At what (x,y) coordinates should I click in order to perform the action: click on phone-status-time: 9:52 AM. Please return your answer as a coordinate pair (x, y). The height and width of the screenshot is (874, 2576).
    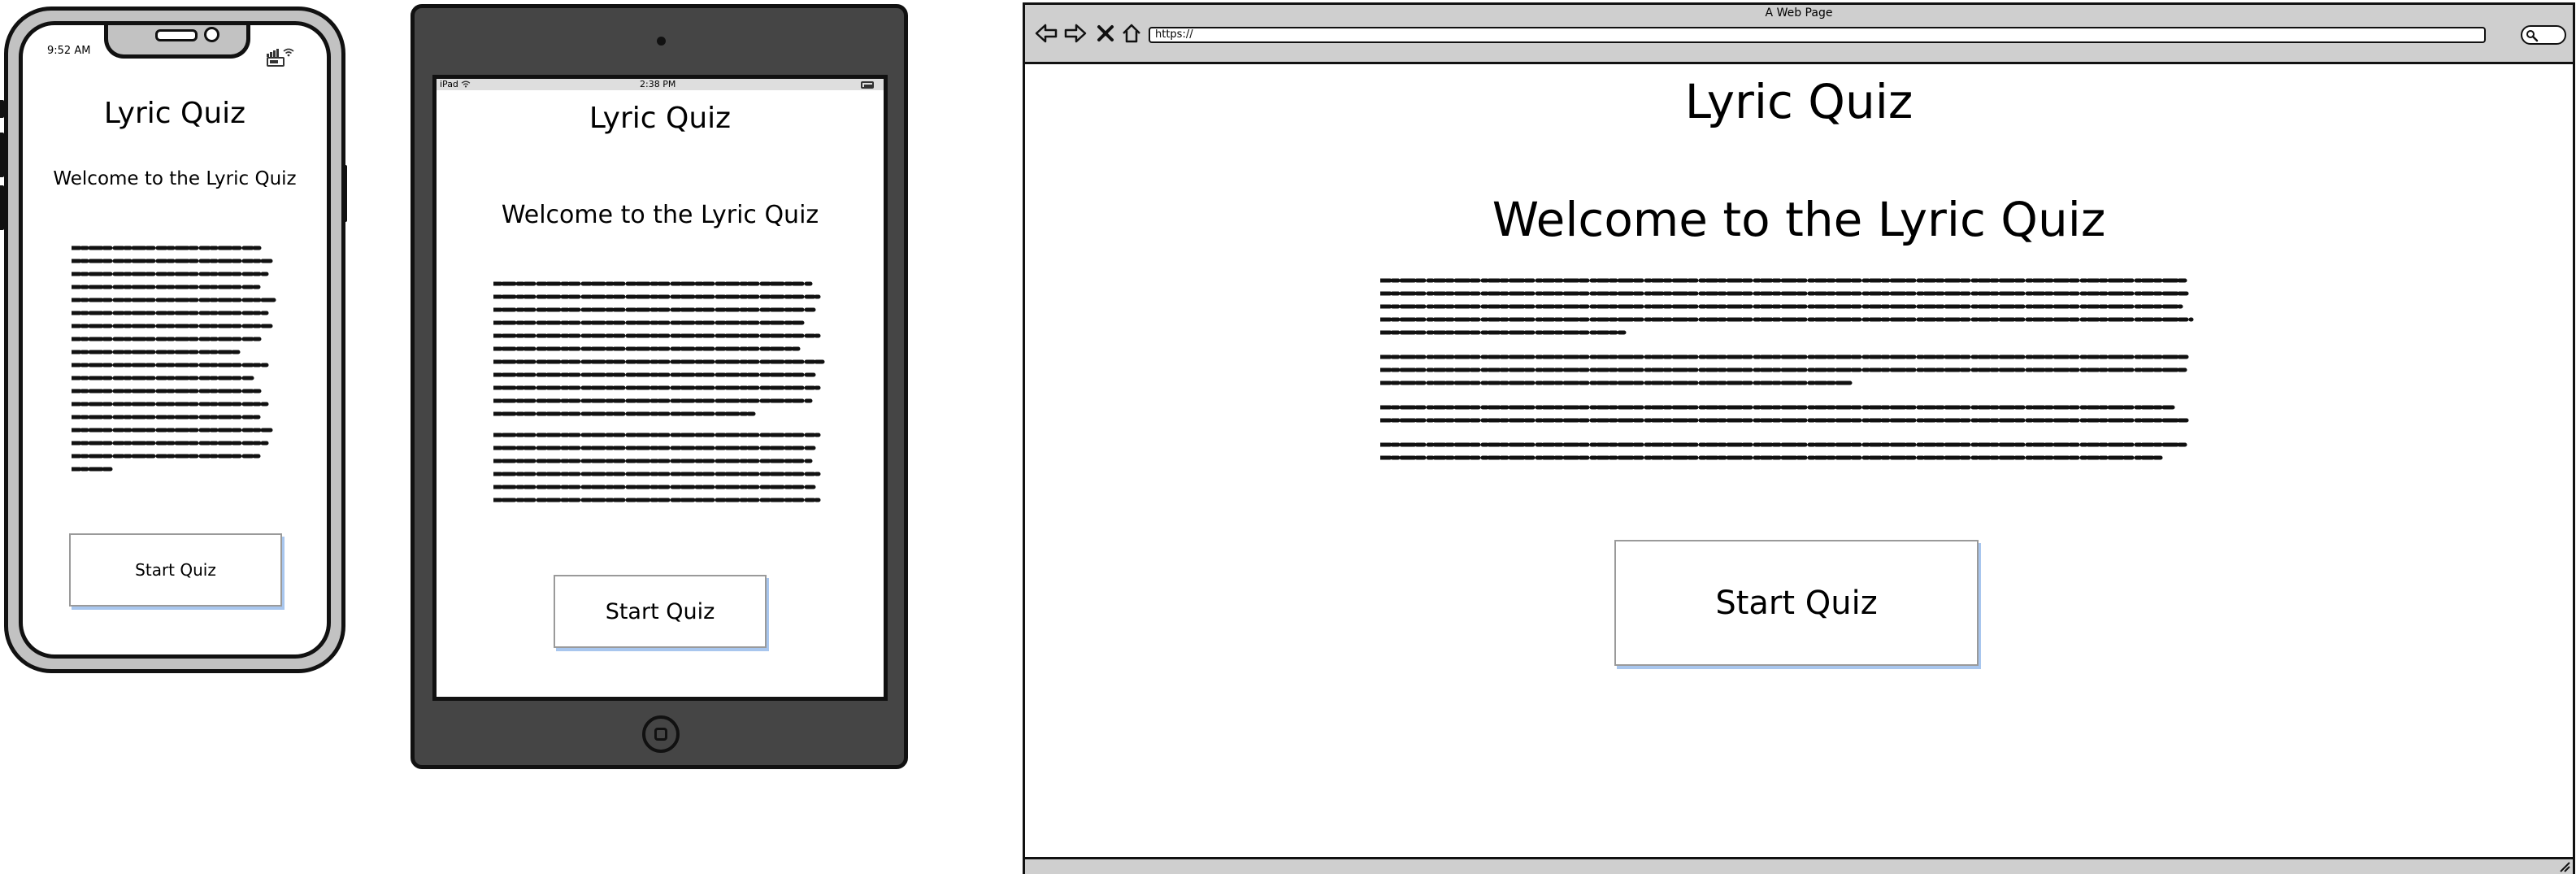
    Looking at the image, I should click on (69, 51).